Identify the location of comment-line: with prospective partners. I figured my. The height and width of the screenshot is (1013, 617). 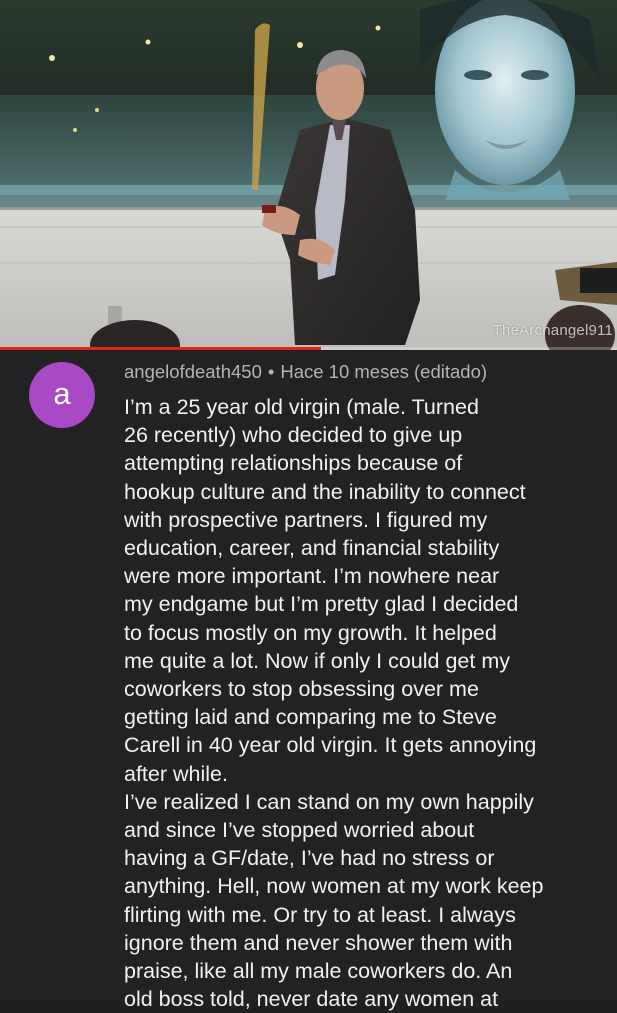
(306, 519).